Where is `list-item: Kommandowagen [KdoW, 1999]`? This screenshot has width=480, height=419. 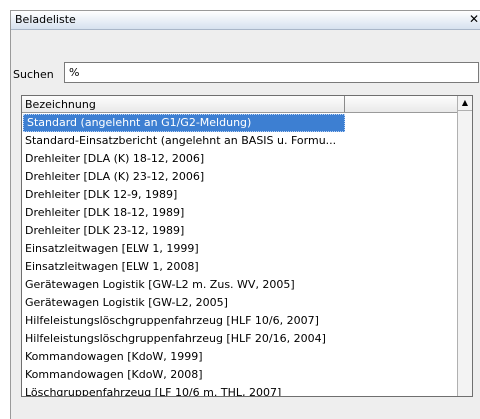 list-item: Kommandowagen [KdoW, 1999] is located at coordinates (240, 357).